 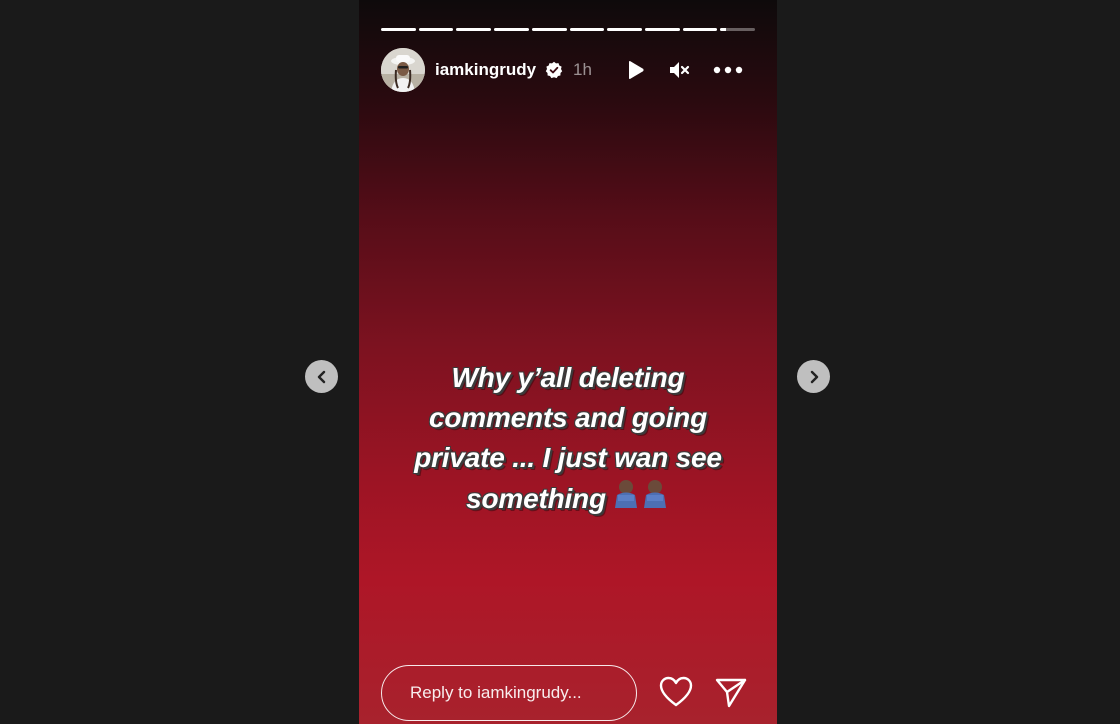 I want to click on story-header: iamkingrudy 1h, so click(x=571, y=70).